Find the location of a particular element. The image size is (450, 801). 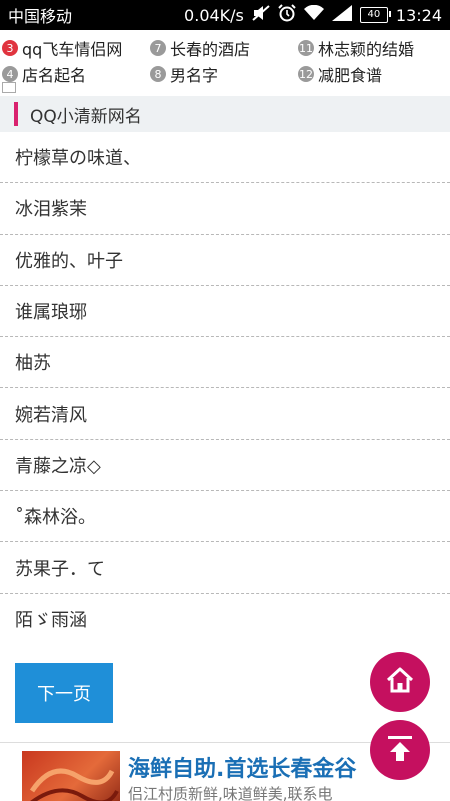

rank-badge: 11 is located at coordinates (306, 48).